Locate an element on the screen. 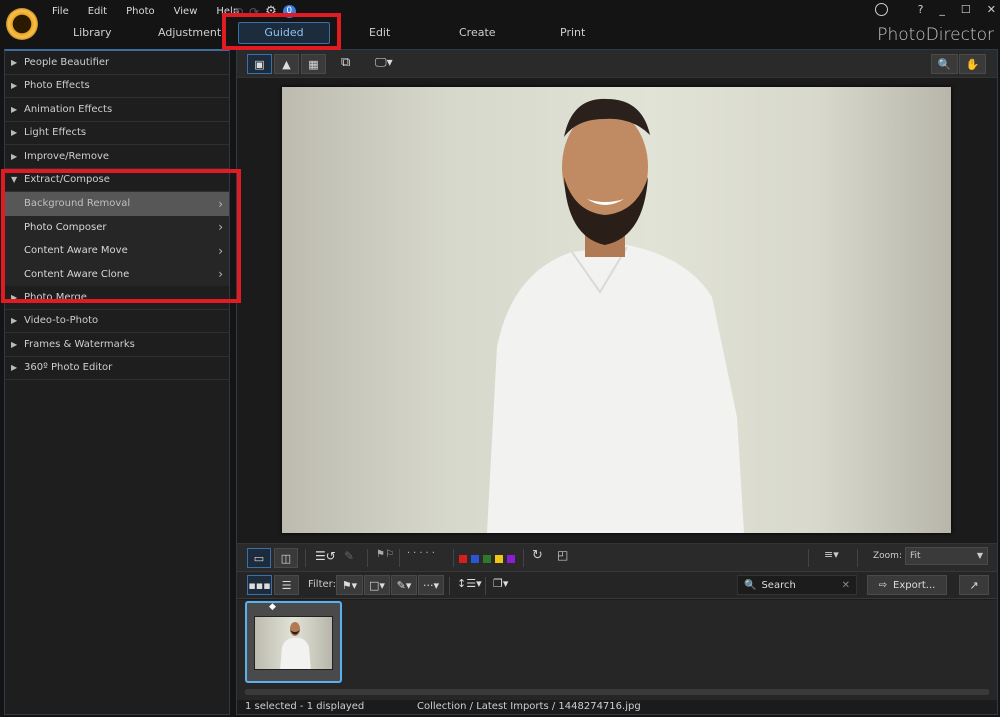 This screenshot has height=717, width=1000. flag-filter-button: ⚑▾ is located at coordinates (349, 585).